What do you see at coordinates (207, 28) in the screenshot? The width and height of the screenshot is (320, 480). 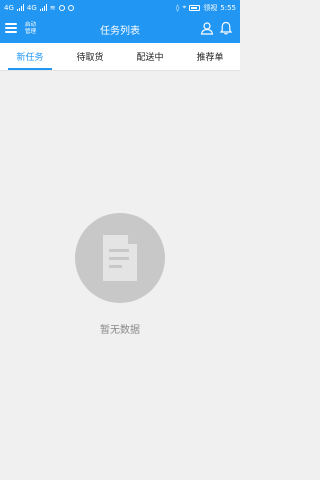 I see `user-icon` at bounding box center [207, 28].